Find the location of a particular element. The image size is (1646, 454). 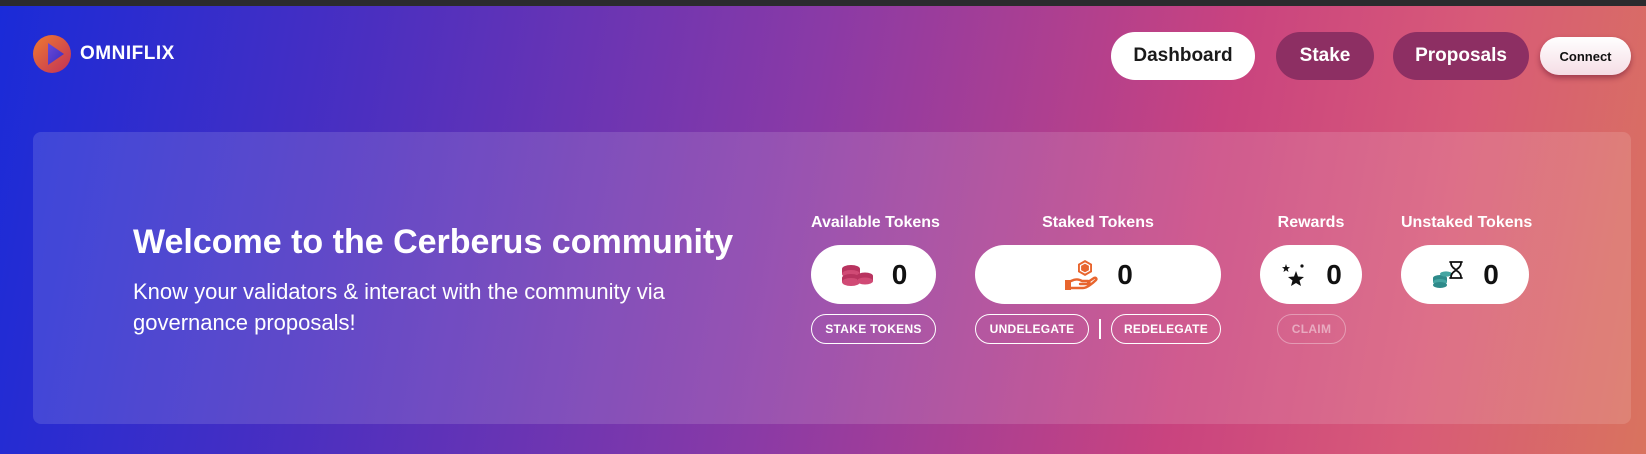

available-tokens-pill: 0 is located at coordinates (873, 274).